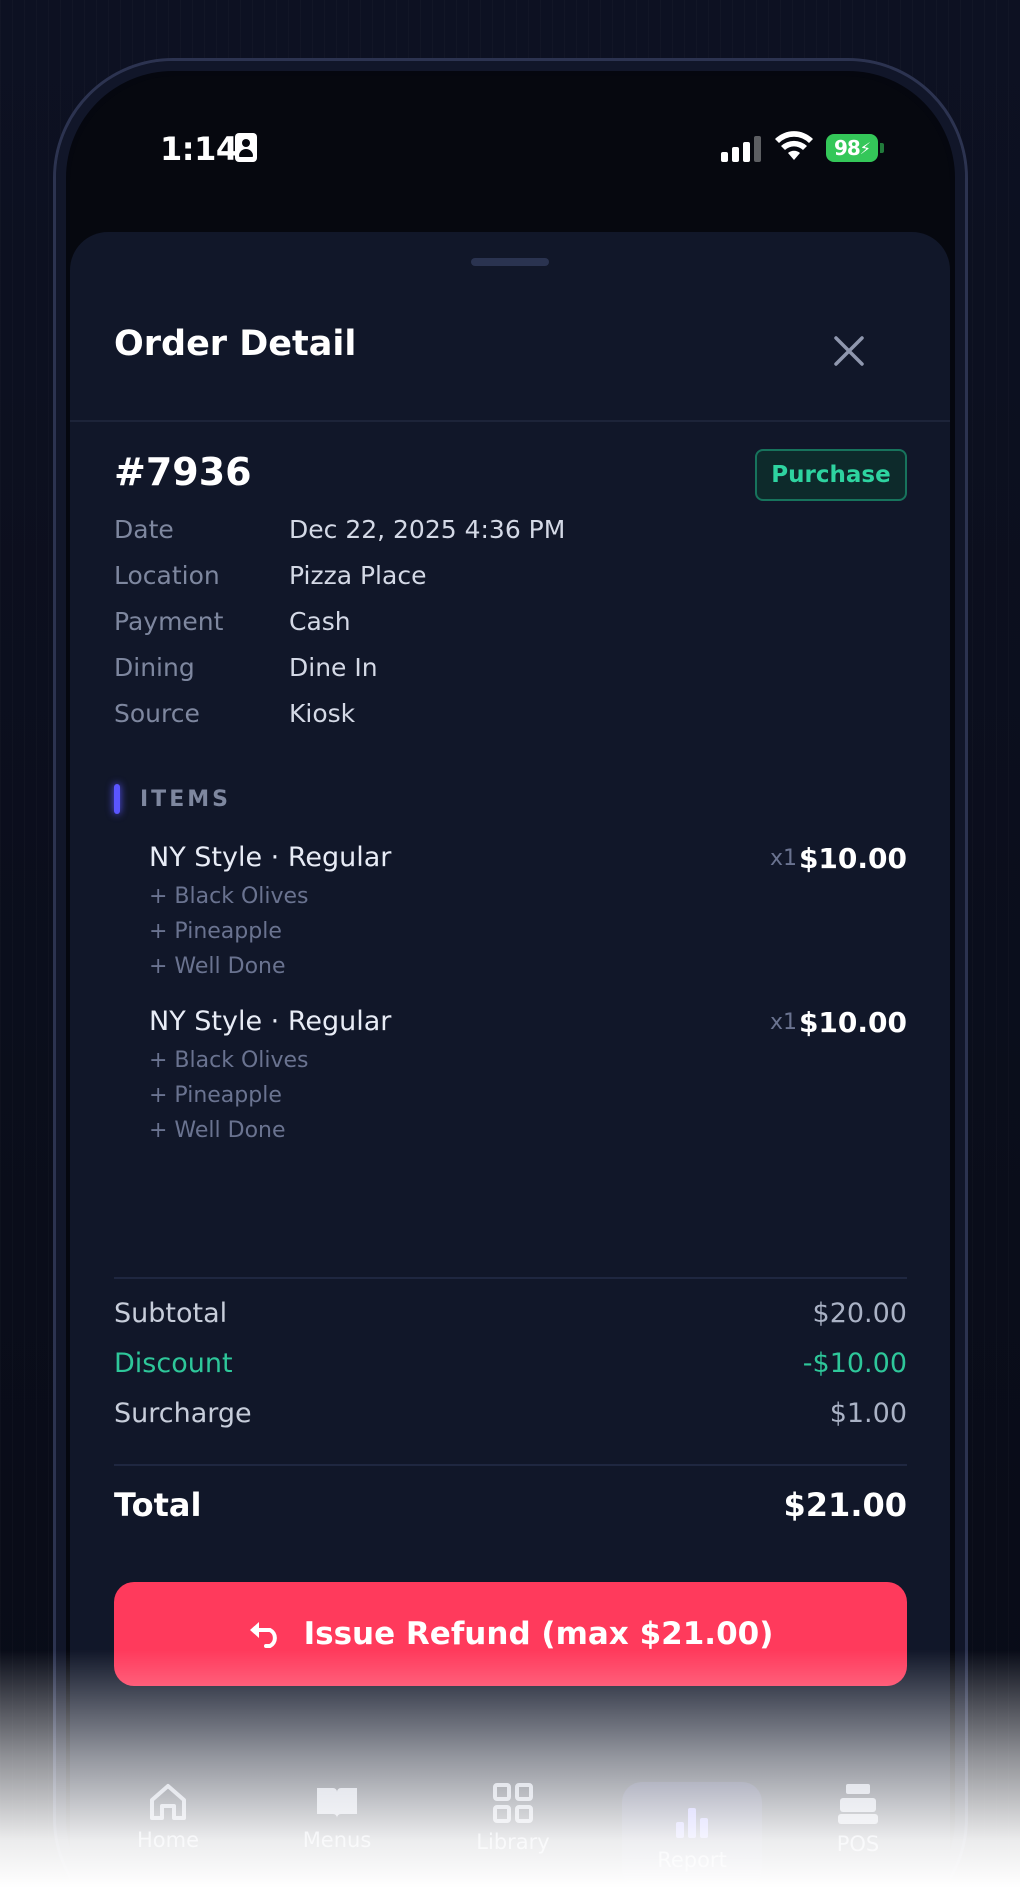  I want to click on tab-home: Home, so click(168, 1835).